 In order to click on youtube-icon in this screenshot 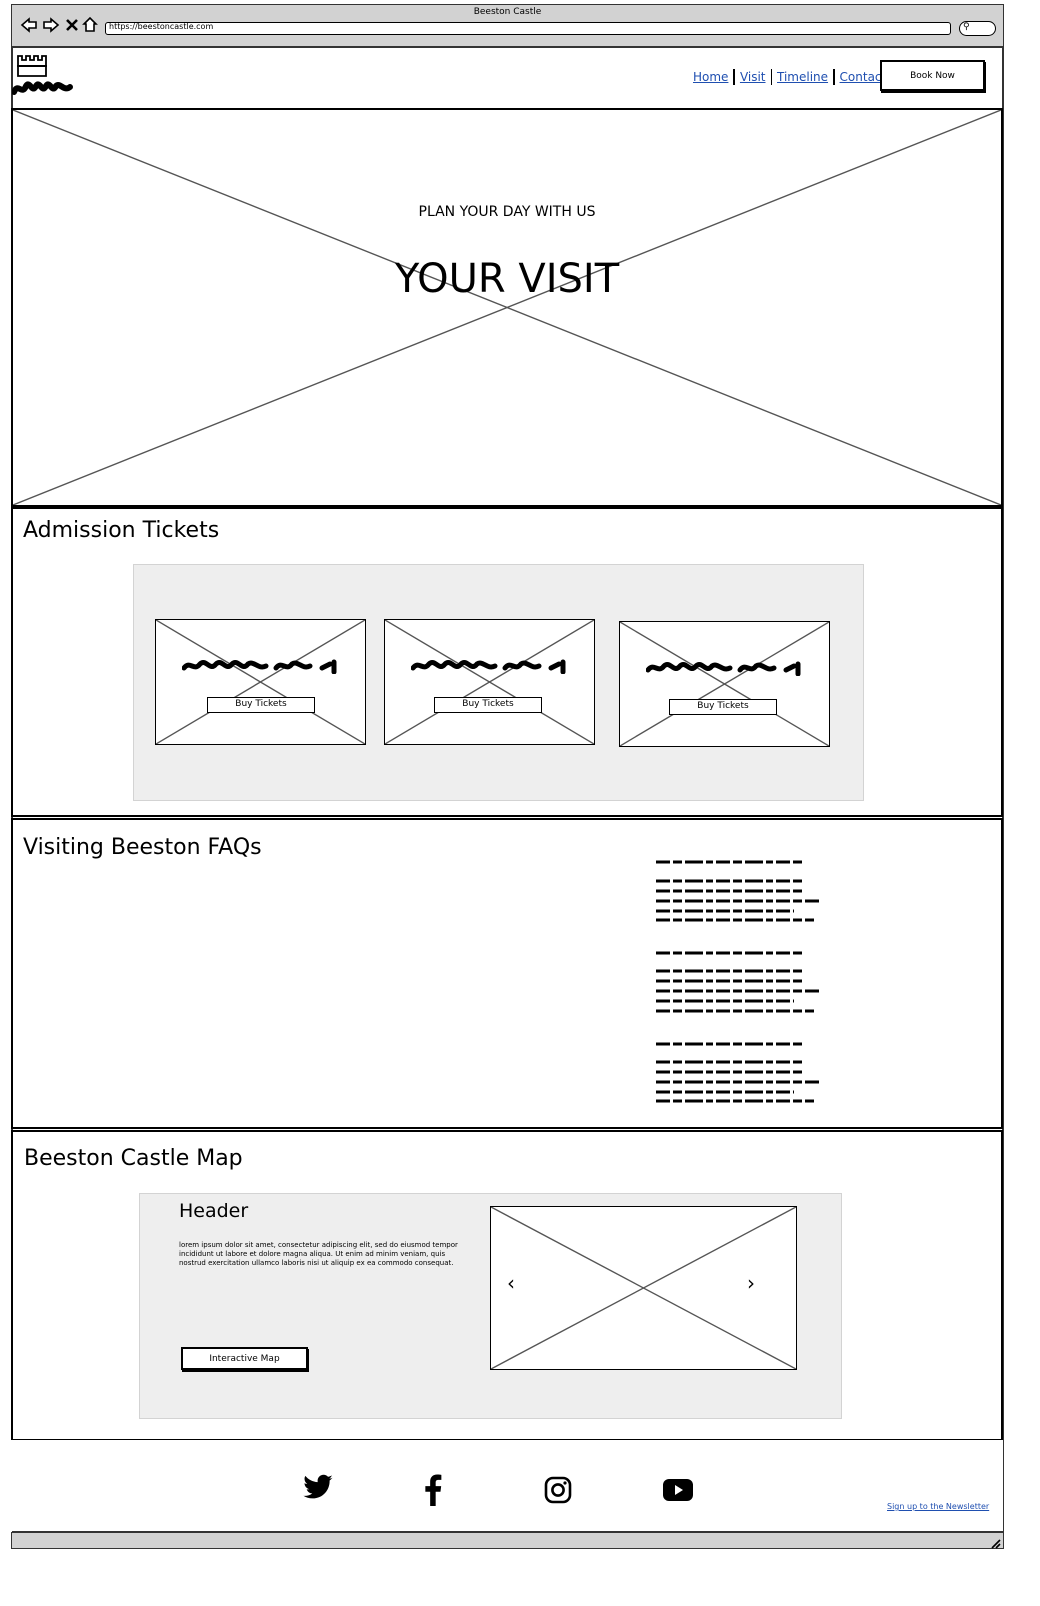, I will do `click(678, 1490)`.